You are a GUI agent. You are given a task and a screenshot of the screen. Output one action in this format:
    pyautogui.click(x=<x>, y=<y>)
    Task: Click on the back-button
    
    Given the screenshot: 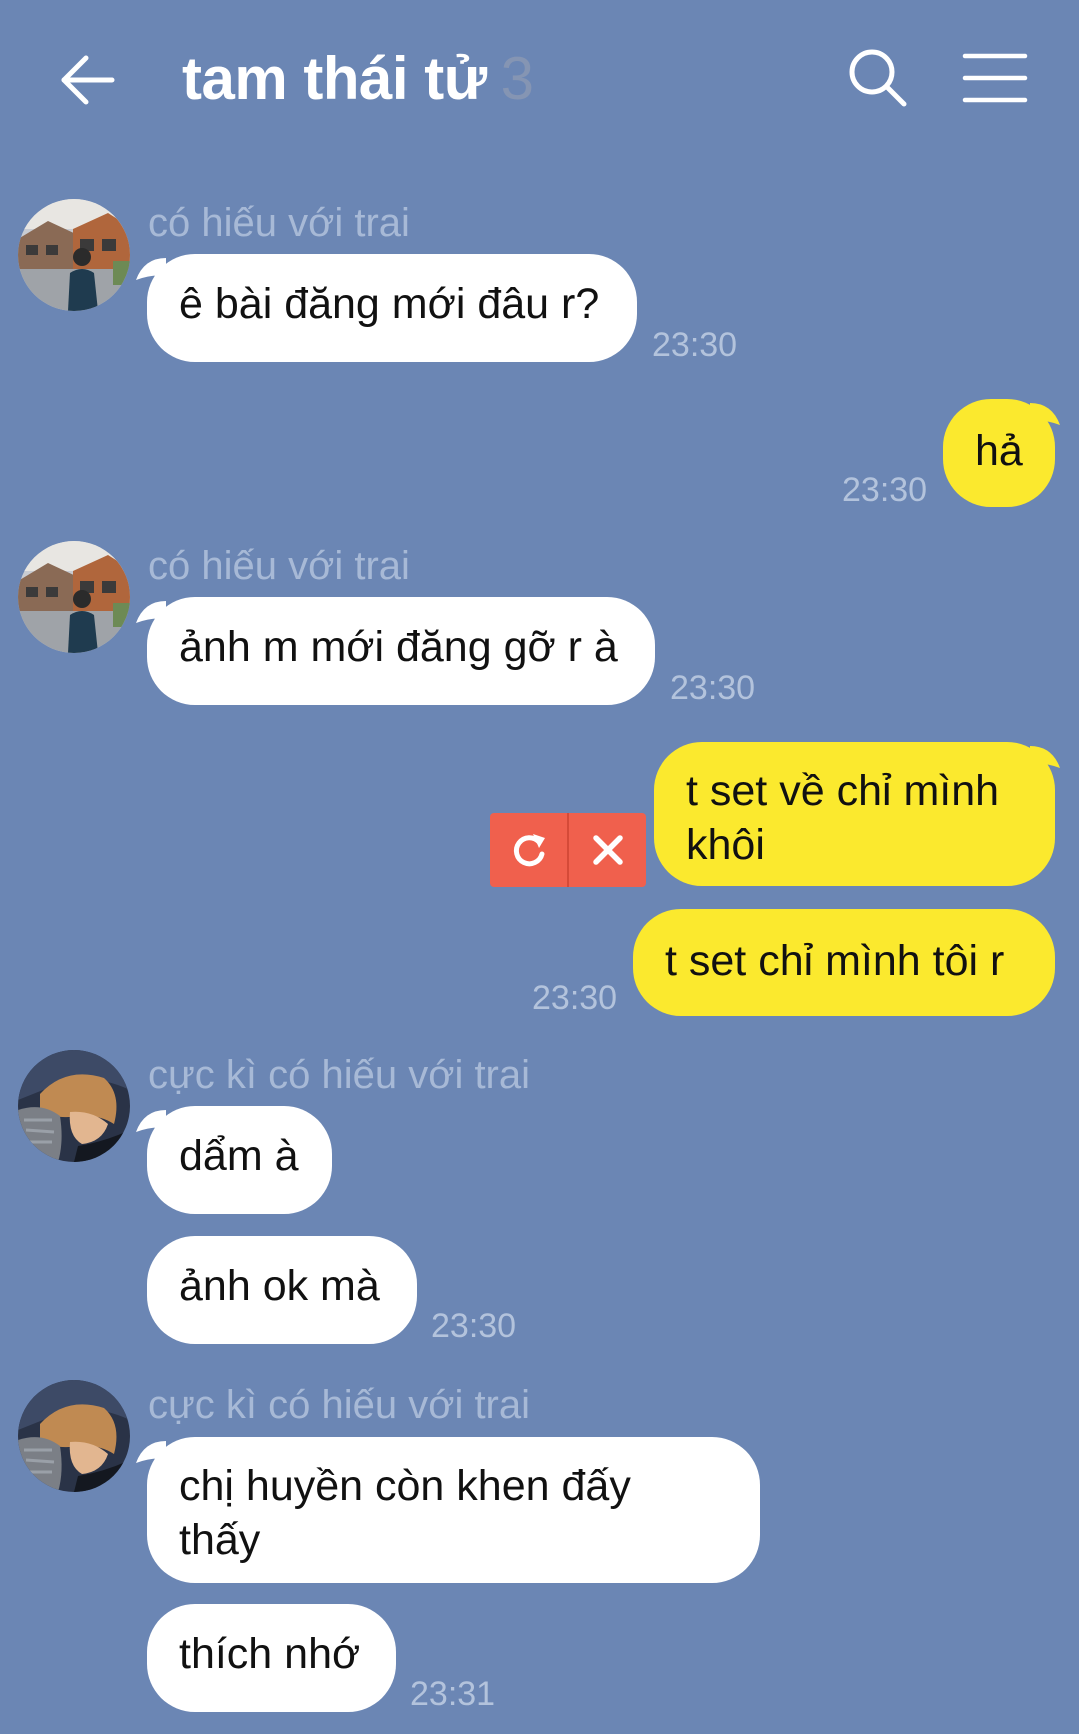 What is the action you would take?
    pyautogui.click(x=90, y=80)
    